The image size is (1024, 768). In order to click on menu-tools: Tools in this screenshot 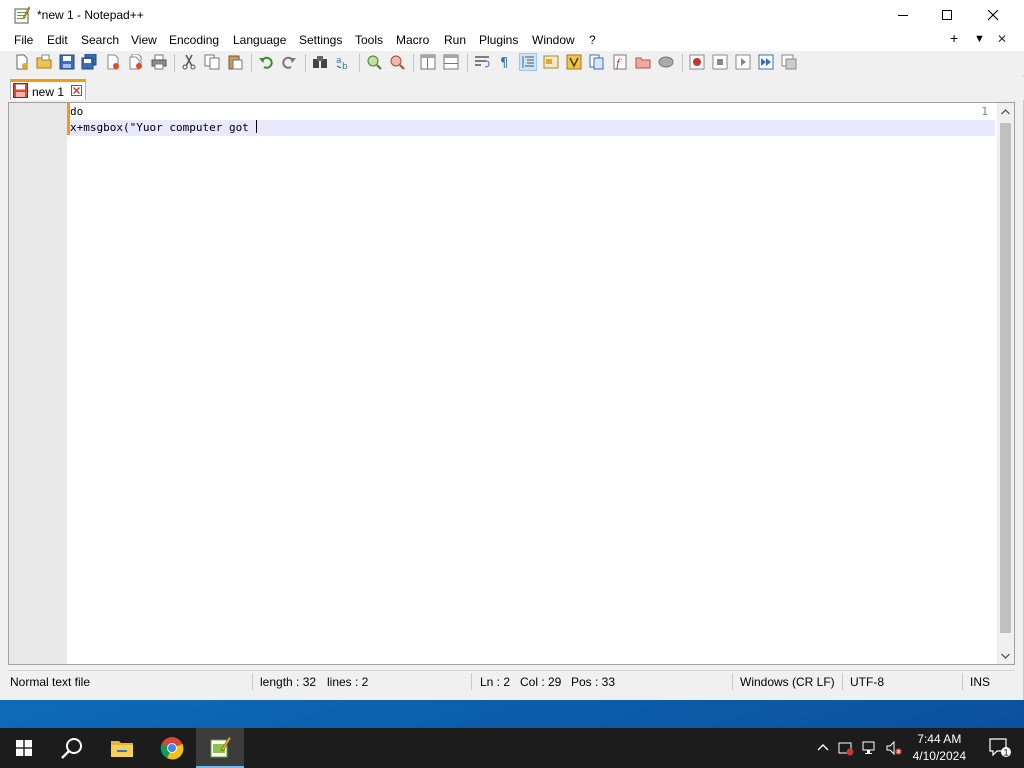, I will do `click(369, 40)`.